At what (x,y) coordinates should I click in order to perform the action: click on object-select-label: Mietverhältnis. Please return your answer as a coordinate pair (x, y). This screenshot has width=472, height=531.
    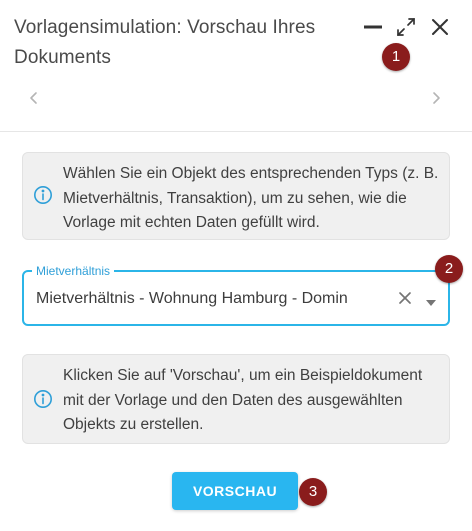
    Looking at the image, I should click on (73, 271).